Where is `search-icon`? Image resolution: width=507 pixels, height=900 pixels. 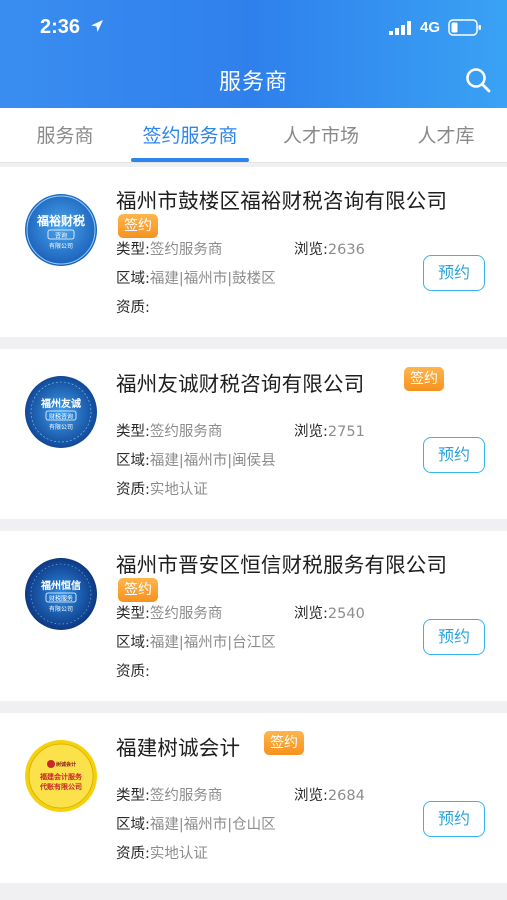
search-icon is located at coordinates (478, 80).